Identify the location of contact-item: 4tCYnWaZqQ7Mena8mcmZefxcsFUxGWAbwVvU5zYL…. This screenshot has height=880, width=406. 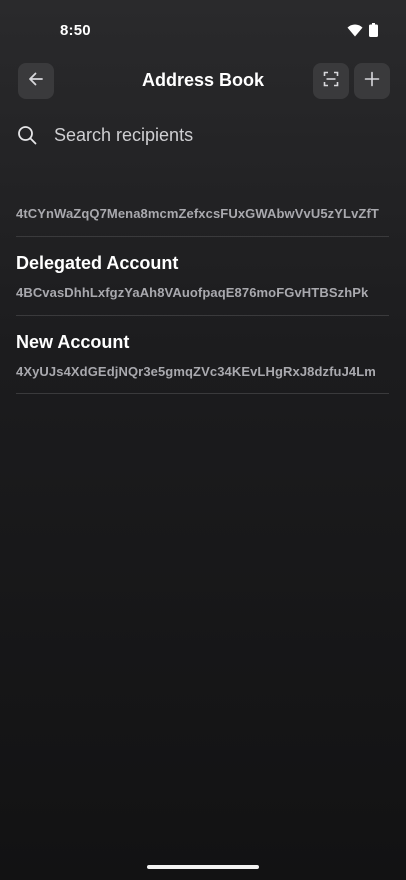
(202, 197).